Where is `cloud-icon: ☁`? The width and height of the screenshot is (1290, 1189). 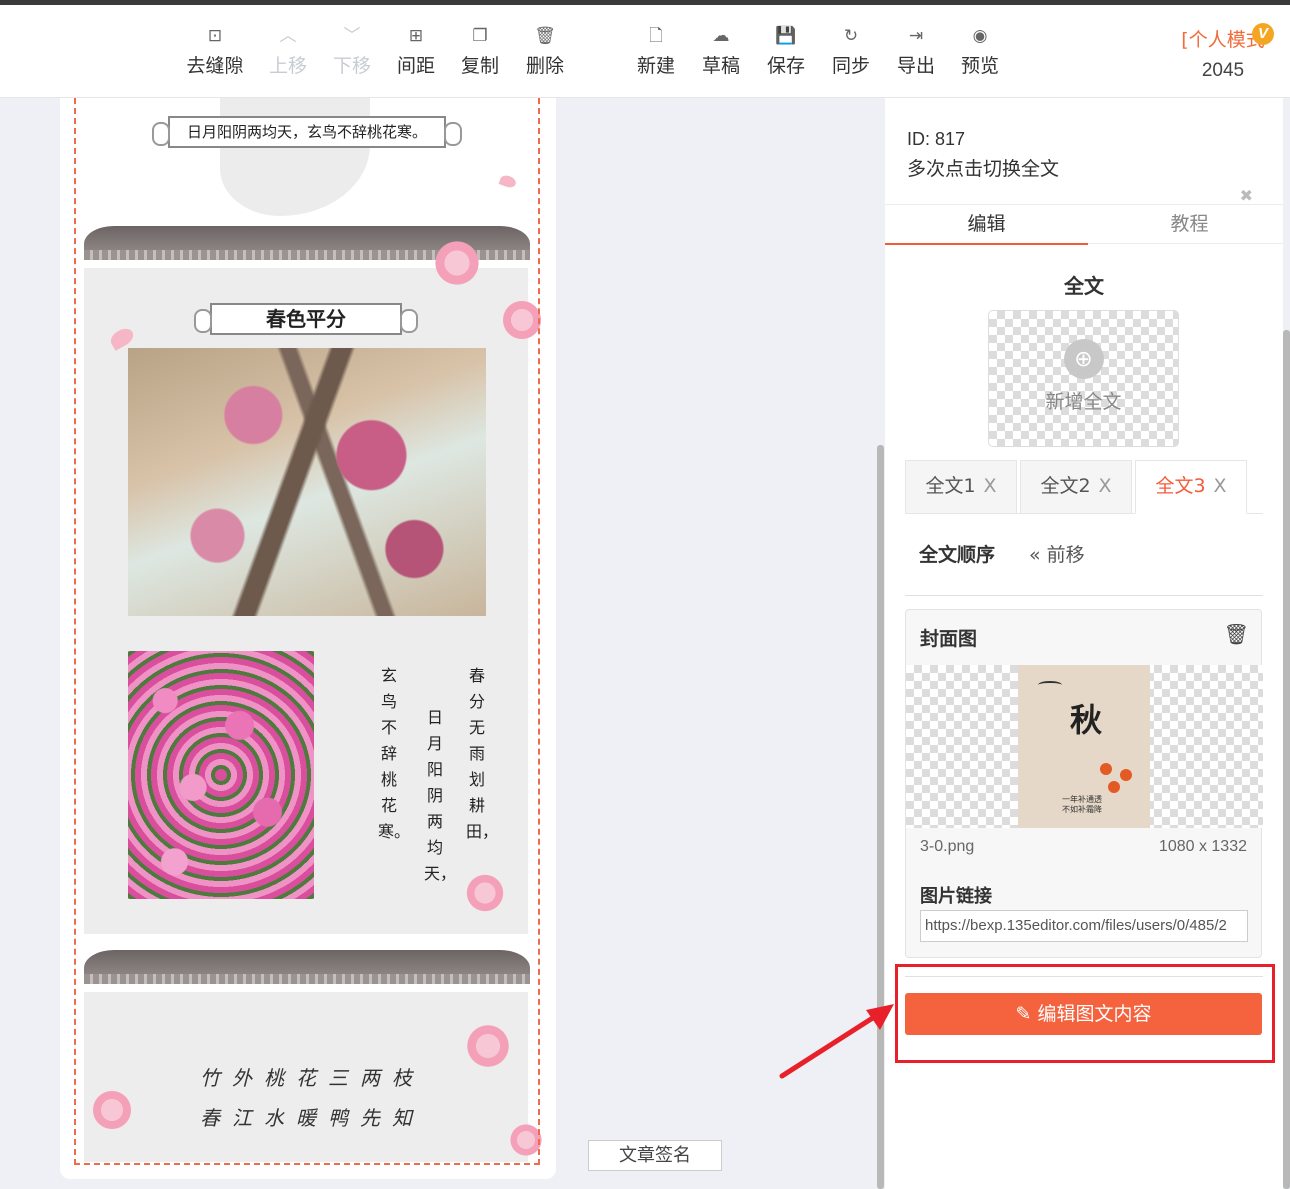 cloud-icon: ☁ is located at coordinates (721, 35).